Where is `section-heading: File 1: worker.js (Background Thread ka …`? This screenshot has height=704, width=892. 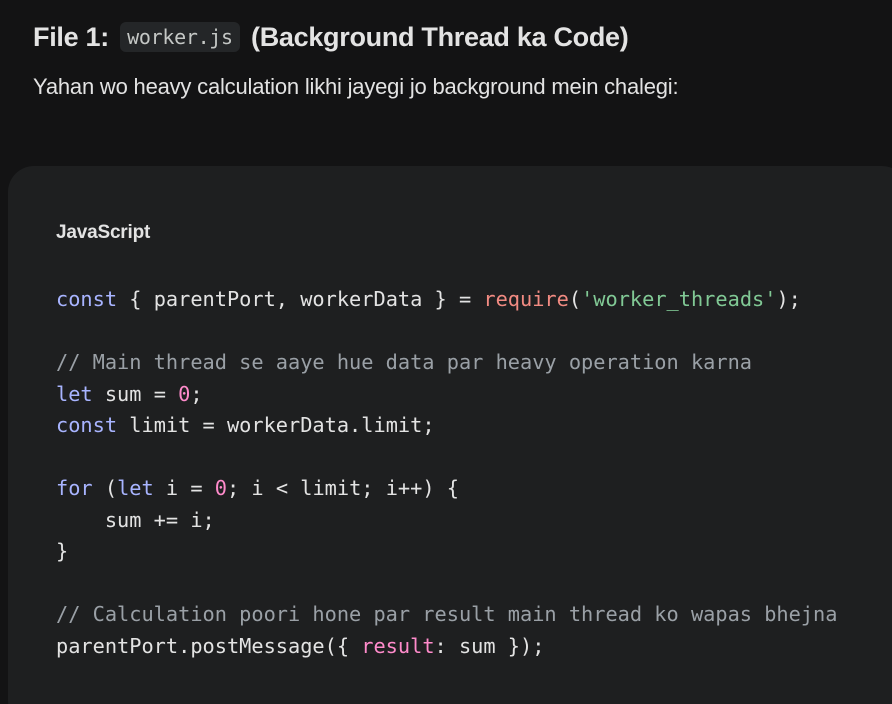
section-heading: File 1: worker.js (Background Thread ka … is located at coordinates (331, 37).